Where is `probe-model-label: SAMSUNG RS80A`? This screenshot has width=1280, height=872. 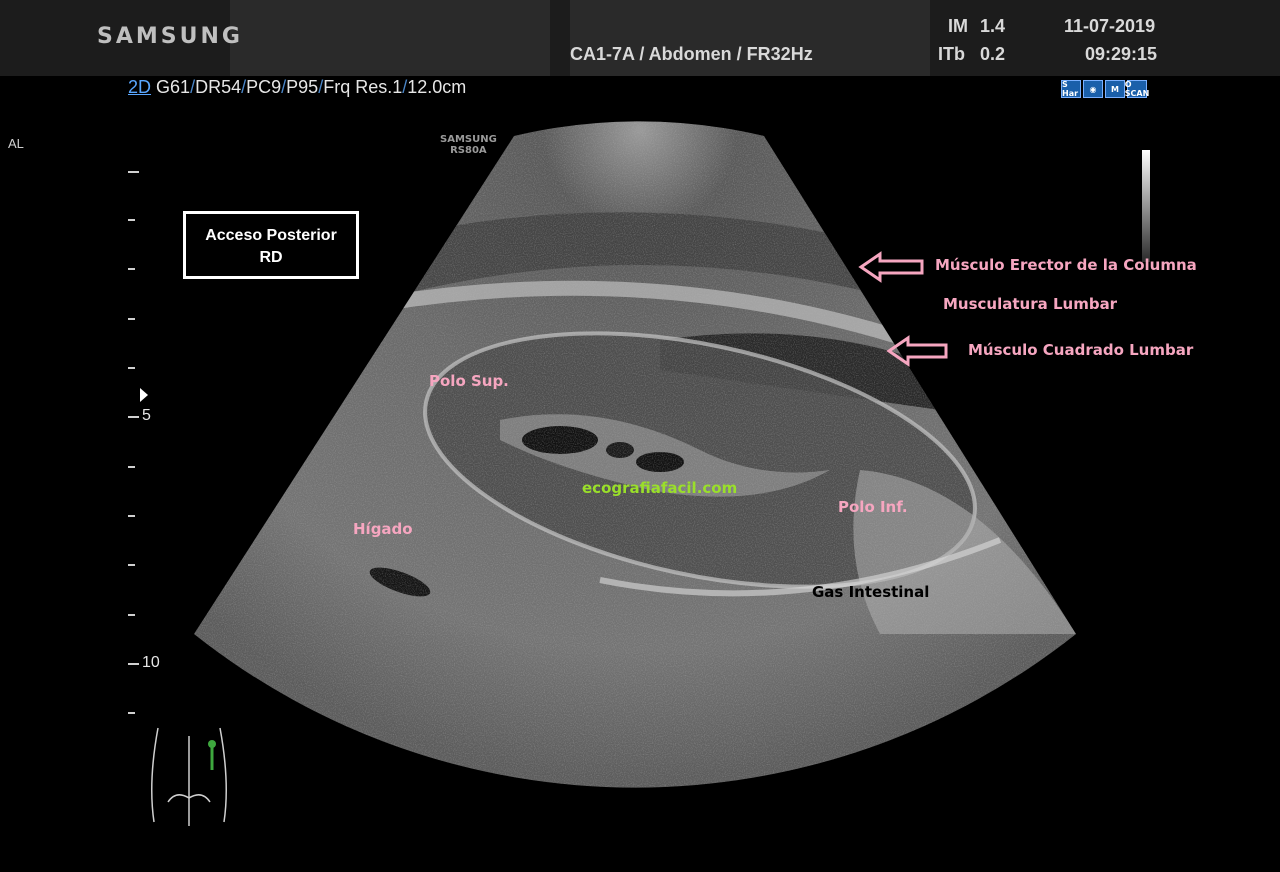
probe-model-label: SAMSUNG RS80A is located at coordinates (468, 145).